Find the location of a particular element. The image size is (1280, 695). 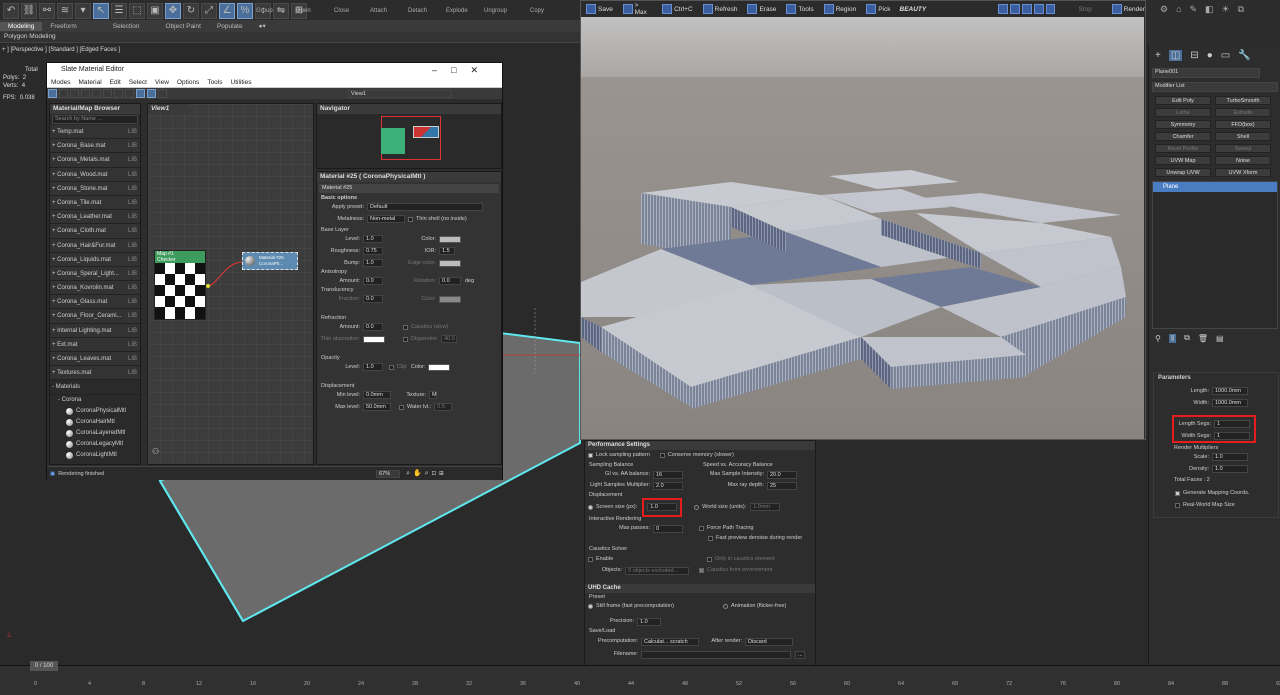

still-frame-radio is located at coordinates (590, 606).